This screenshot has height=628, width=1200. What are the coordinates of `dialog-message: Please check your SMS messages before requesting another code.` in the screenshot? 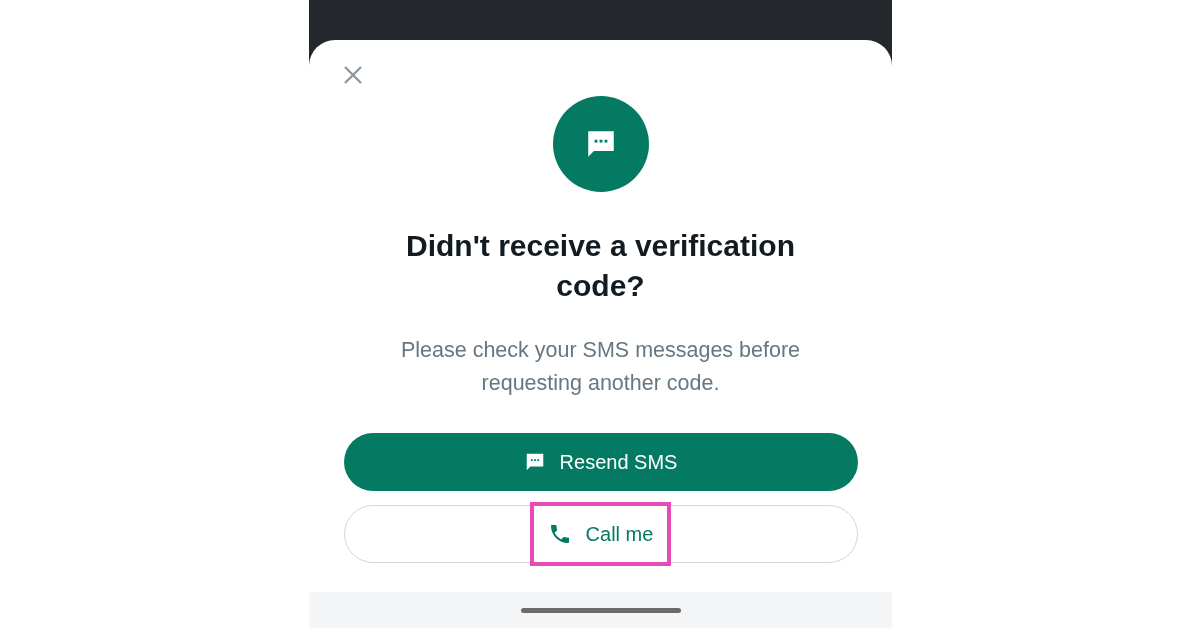 It's located at (600, 367).